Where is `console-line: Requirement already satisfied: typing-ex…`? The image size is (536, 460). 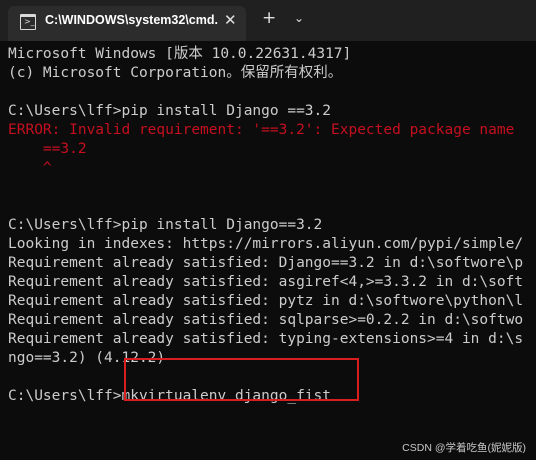
console-line: Requirement already satisfied: typing-ex… is located at coordinates (266, 339).